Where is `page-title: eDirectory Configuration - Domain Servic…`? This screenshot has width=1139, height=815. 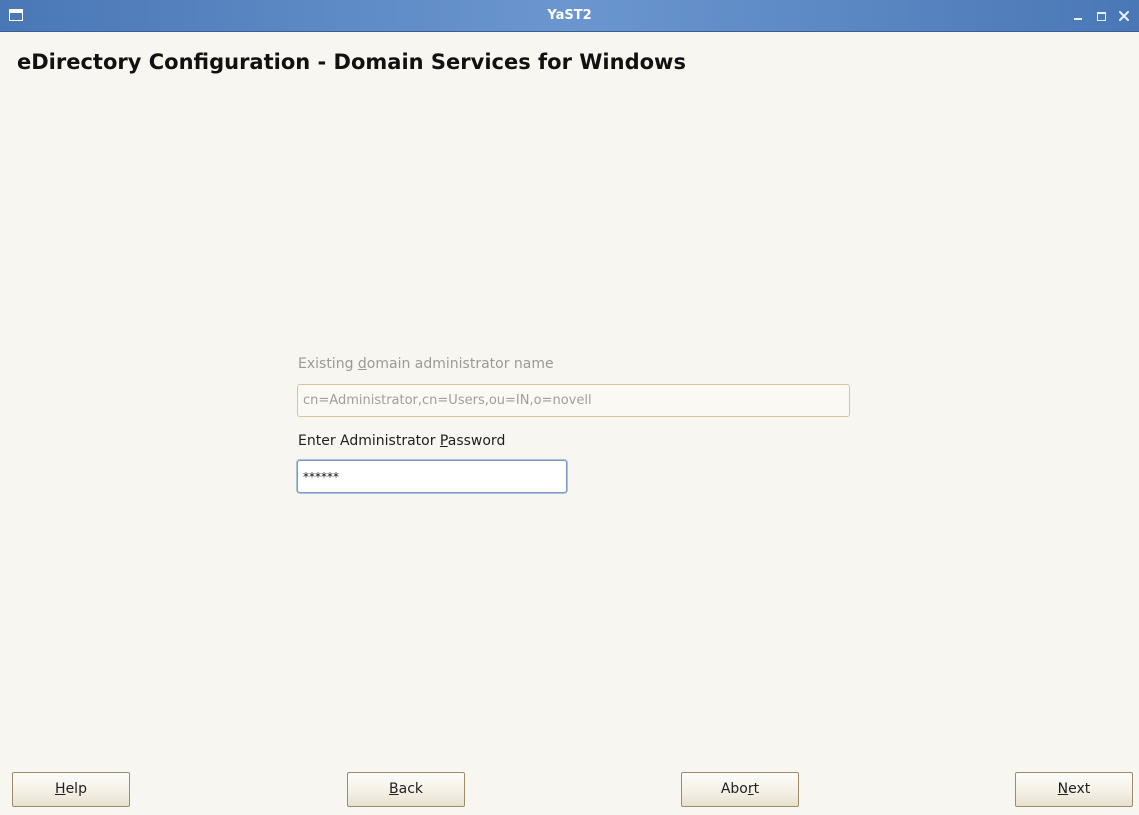 page-title: eDirectory Configuration - Domain Servic… is located at coordinates (351, 62).